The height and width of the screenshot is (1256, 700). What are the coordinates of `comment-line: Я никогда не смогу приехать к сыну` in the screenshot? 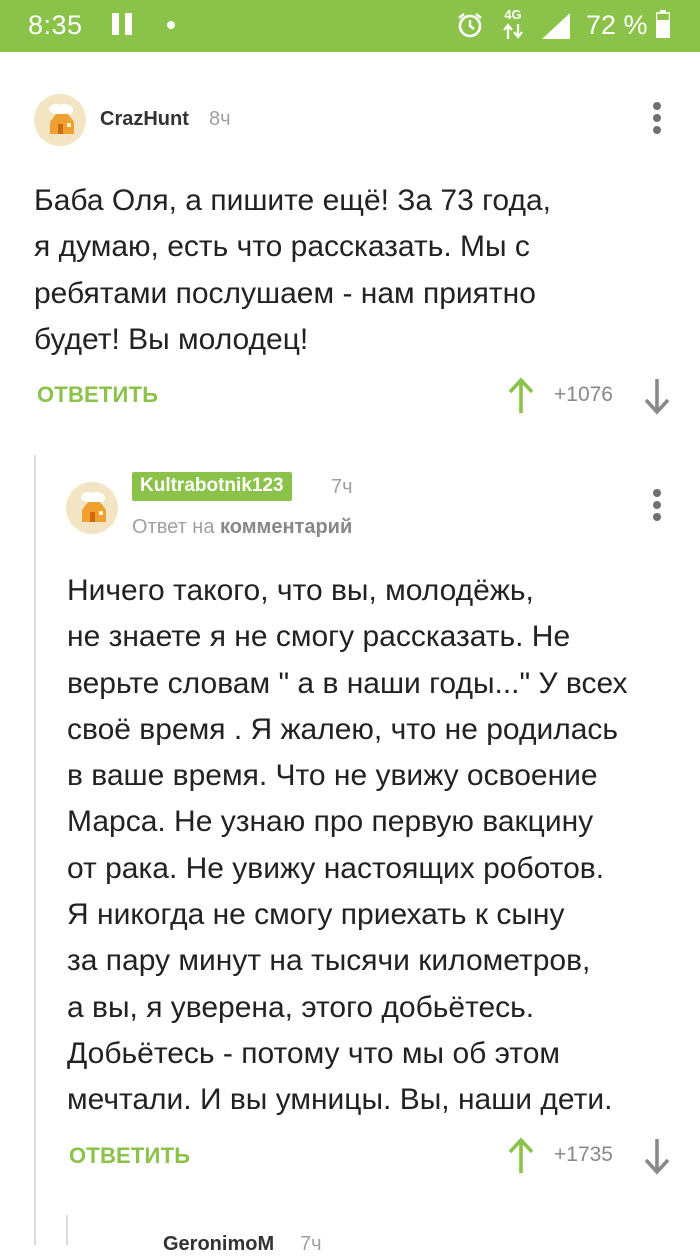 It's located at (316, 915).